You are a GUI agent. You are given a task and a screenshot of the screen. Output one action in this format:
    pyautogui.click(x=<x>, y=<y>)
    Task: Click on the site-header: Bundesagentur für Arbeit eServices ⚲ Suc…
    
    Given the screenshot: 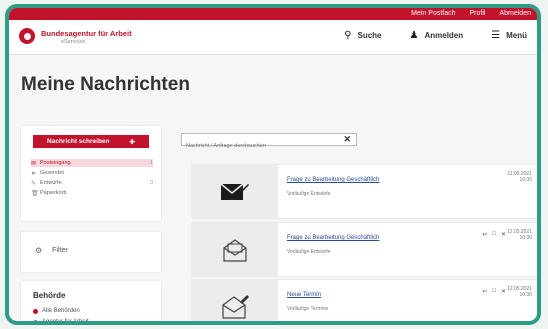 What is the action you would take?
    pyautogui.click(x=273, y=37)
    